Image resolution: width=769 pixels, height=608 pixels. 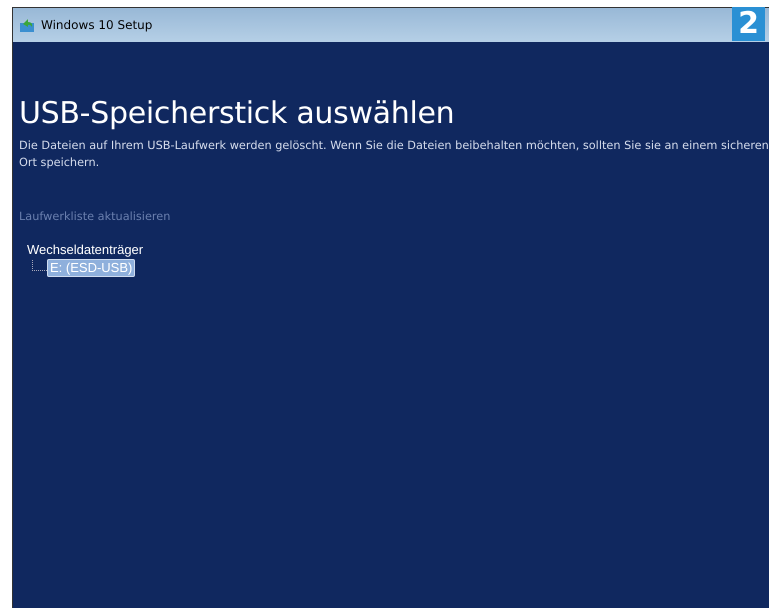 I want to click on tree-item: Wechseldatenträger, so click(x=85, y=250).